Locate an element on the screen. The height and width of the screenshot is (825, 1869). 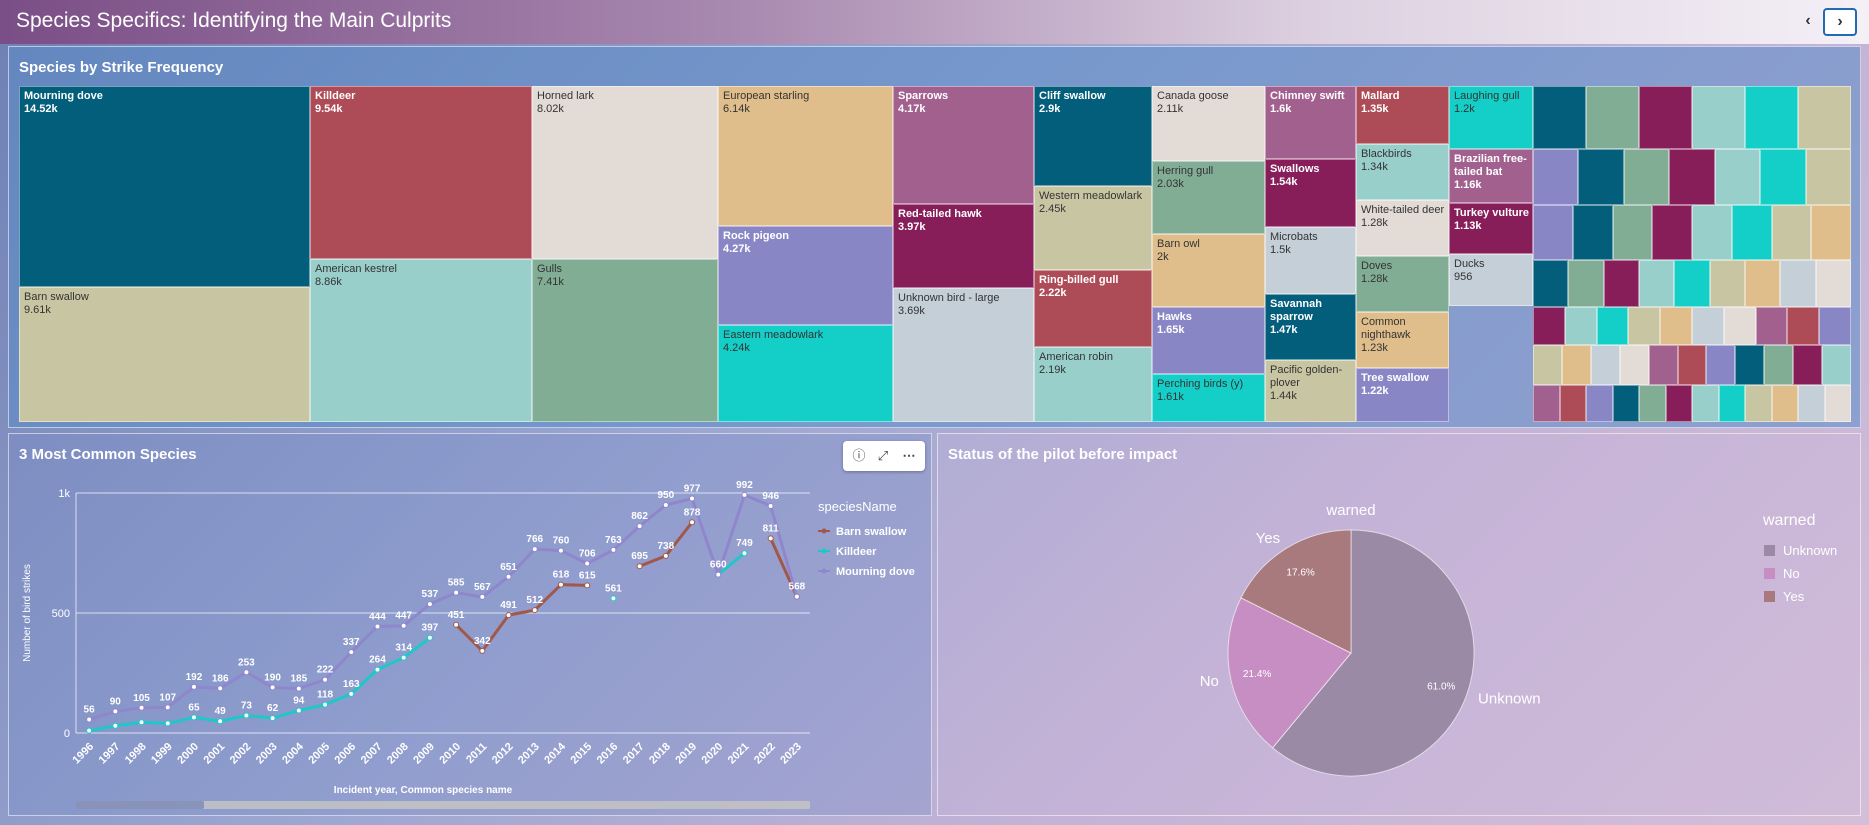
treemap-tile: Tree swallow 1.22k is located at coordinates (1402, 395).